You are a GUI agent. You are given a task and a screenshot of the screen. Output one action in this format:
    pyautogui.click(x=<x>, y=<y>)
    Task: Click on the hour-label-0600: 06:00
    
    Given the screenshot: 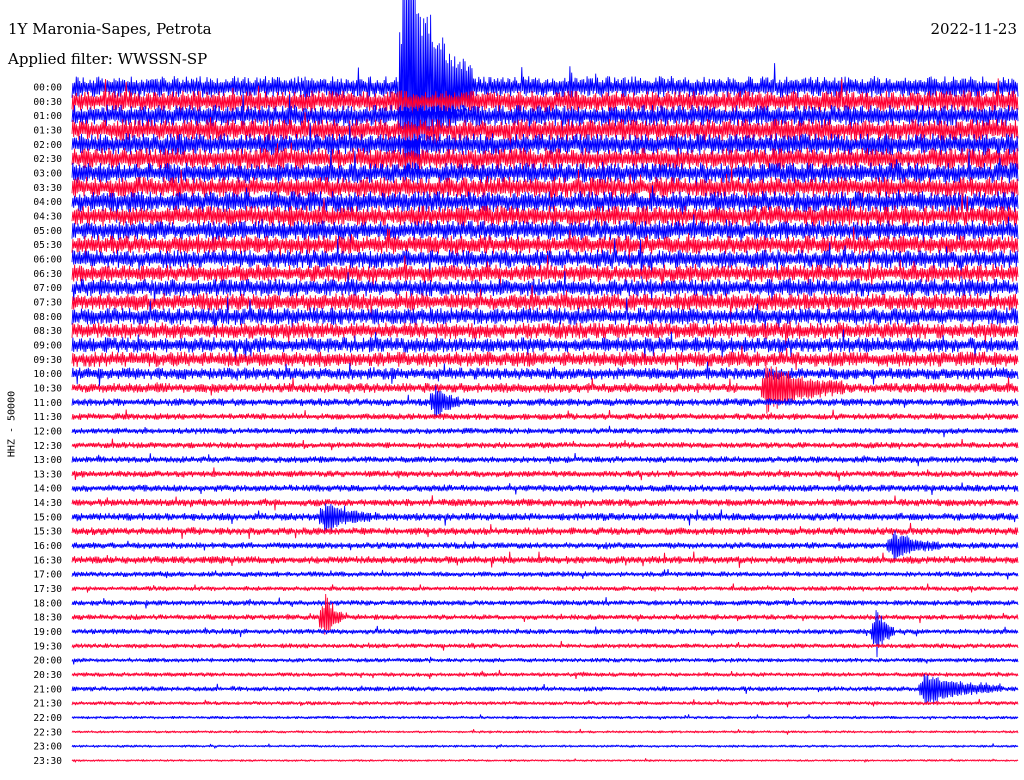 What is the action you would take?
    pyautogui.click(x=47, y=259)
    